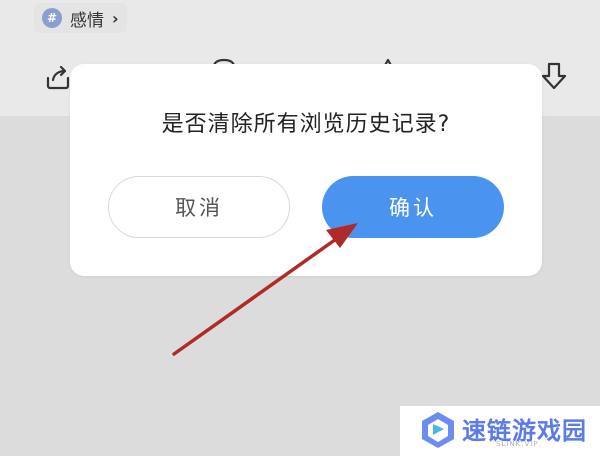  What do you see at coordinates (265, 289) in the screenshot?
I see `annotation-arrow-icon` at bounding box center [265, 289].